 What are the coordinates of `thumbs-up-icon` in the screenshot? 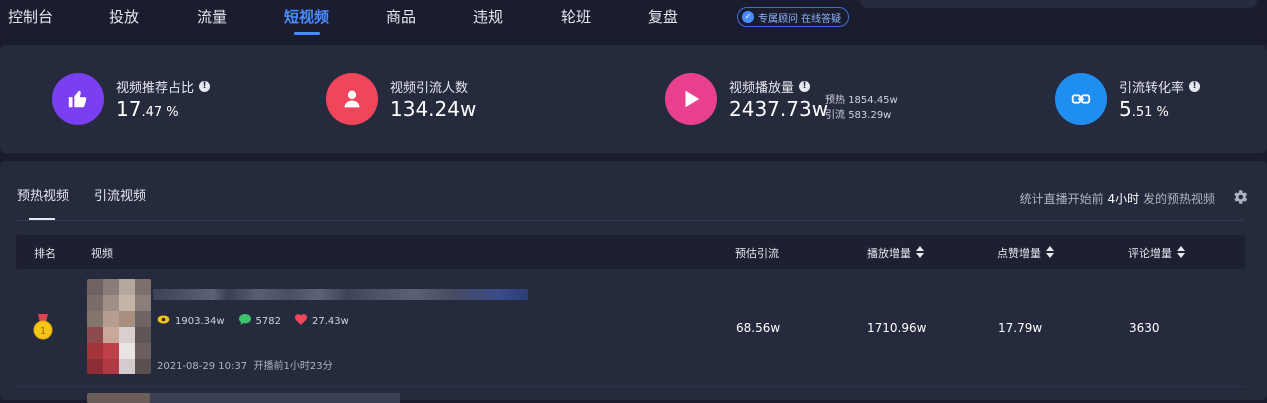 It's located at (78, 99).